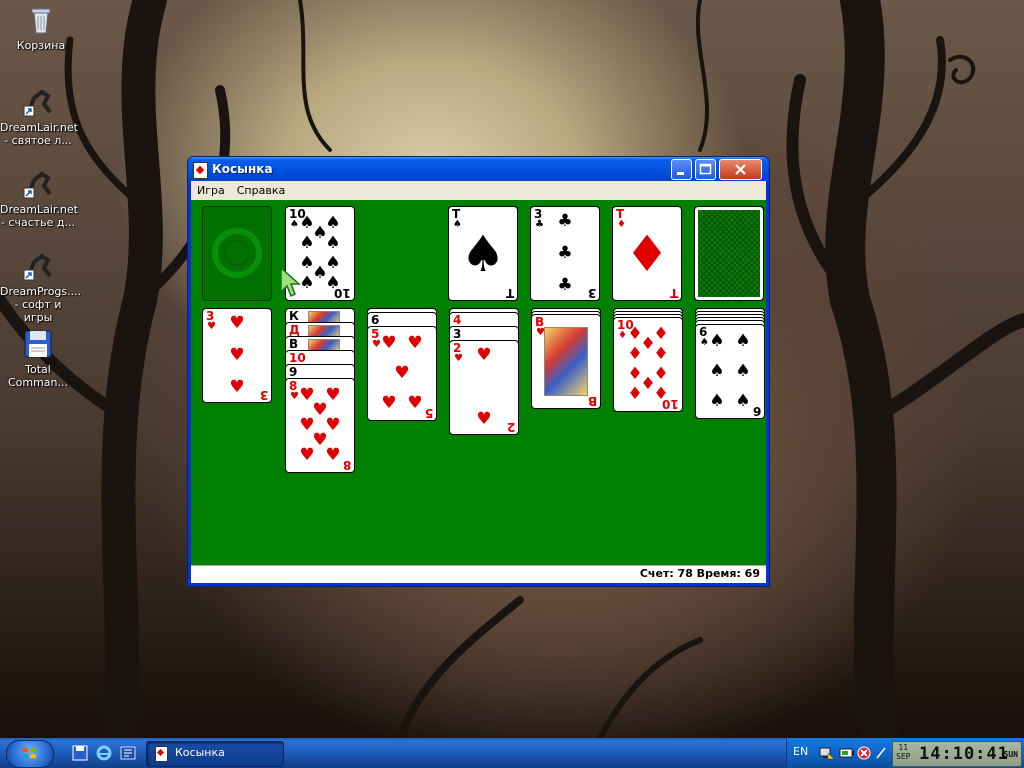 Image resolution: width=1024 pixels, height=768 pixels. Describe the element at coordinates (673, 293) in the screenshot. I see `card-rank-bottom: Т` at that location.